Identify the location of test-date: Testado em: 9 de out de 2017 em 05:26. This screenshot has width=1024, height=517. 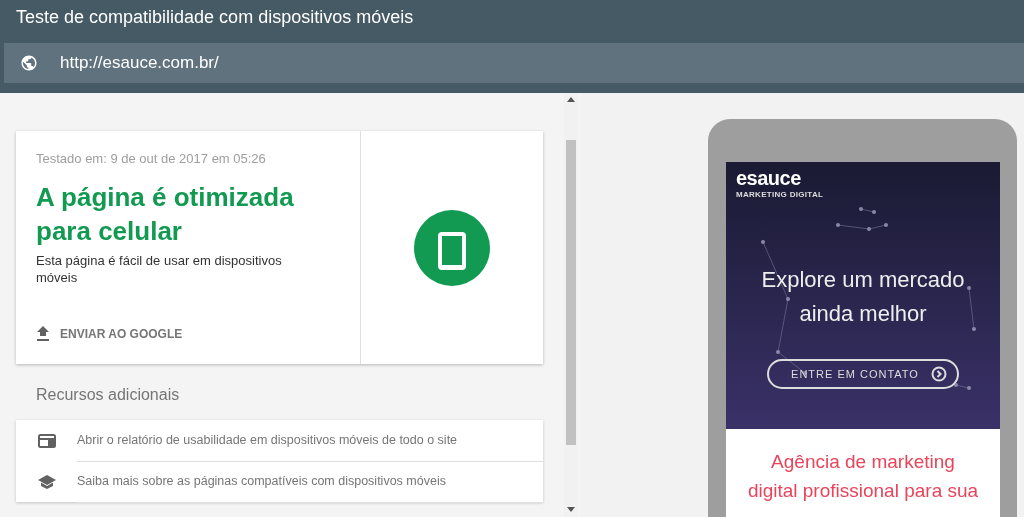
(151, 158).